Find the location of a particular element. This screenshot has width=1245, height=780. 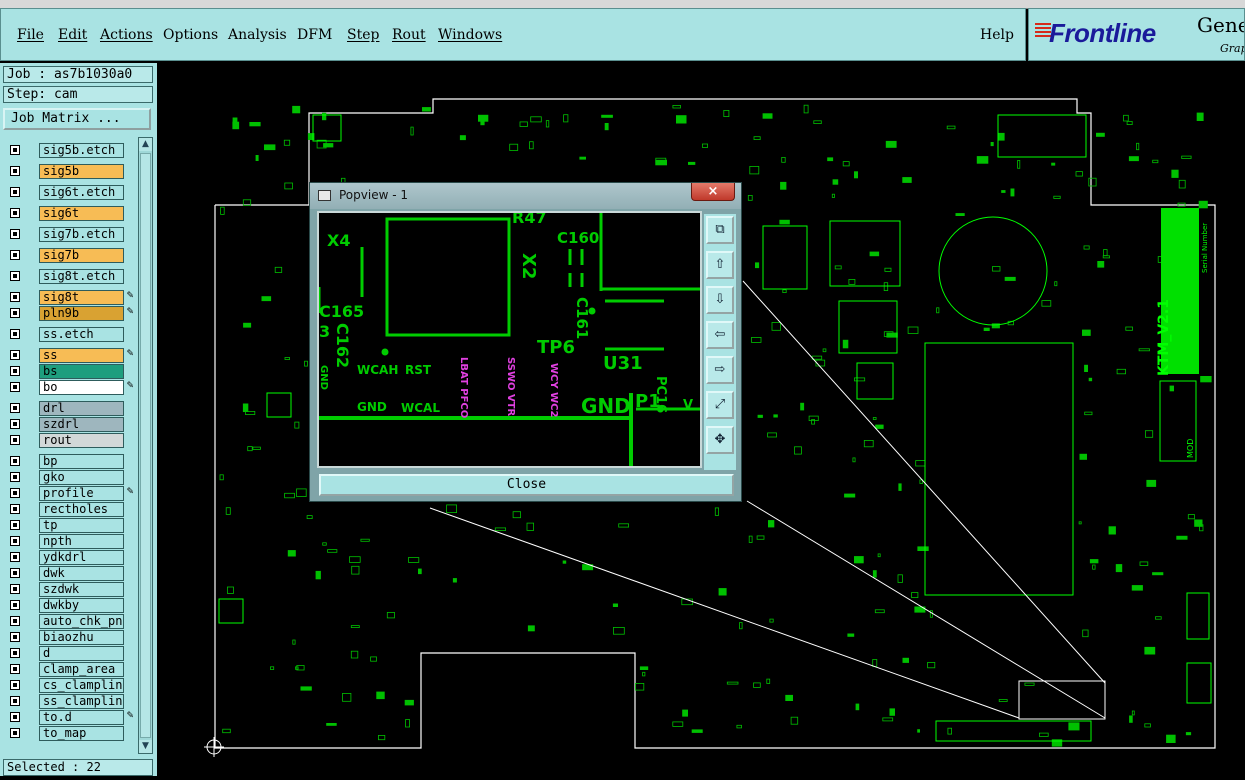

layer-row-rout: rout is located at coordinates (69, 440).